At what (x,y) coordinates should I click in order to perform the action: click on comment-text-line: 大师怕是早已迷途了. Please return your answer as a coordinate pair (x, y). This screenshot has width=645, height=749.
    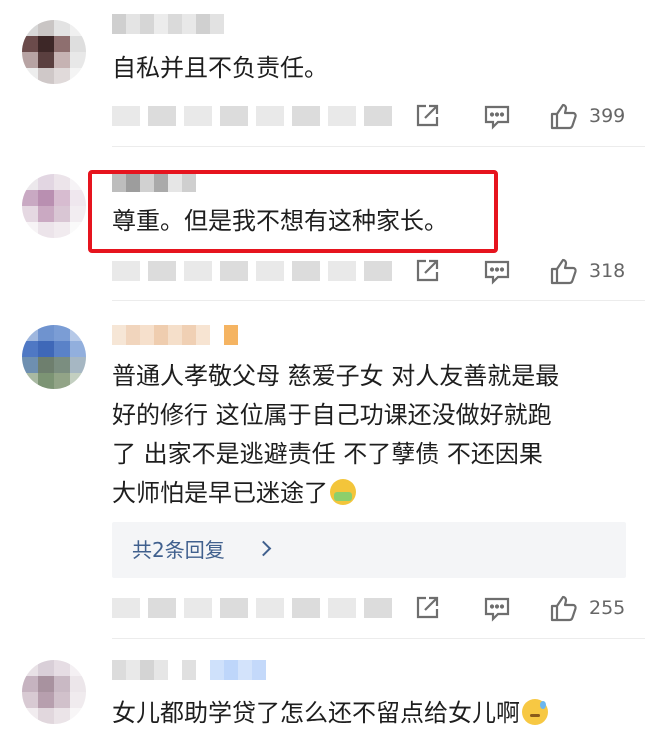
    Looking at the image, I should click on (220, 493).